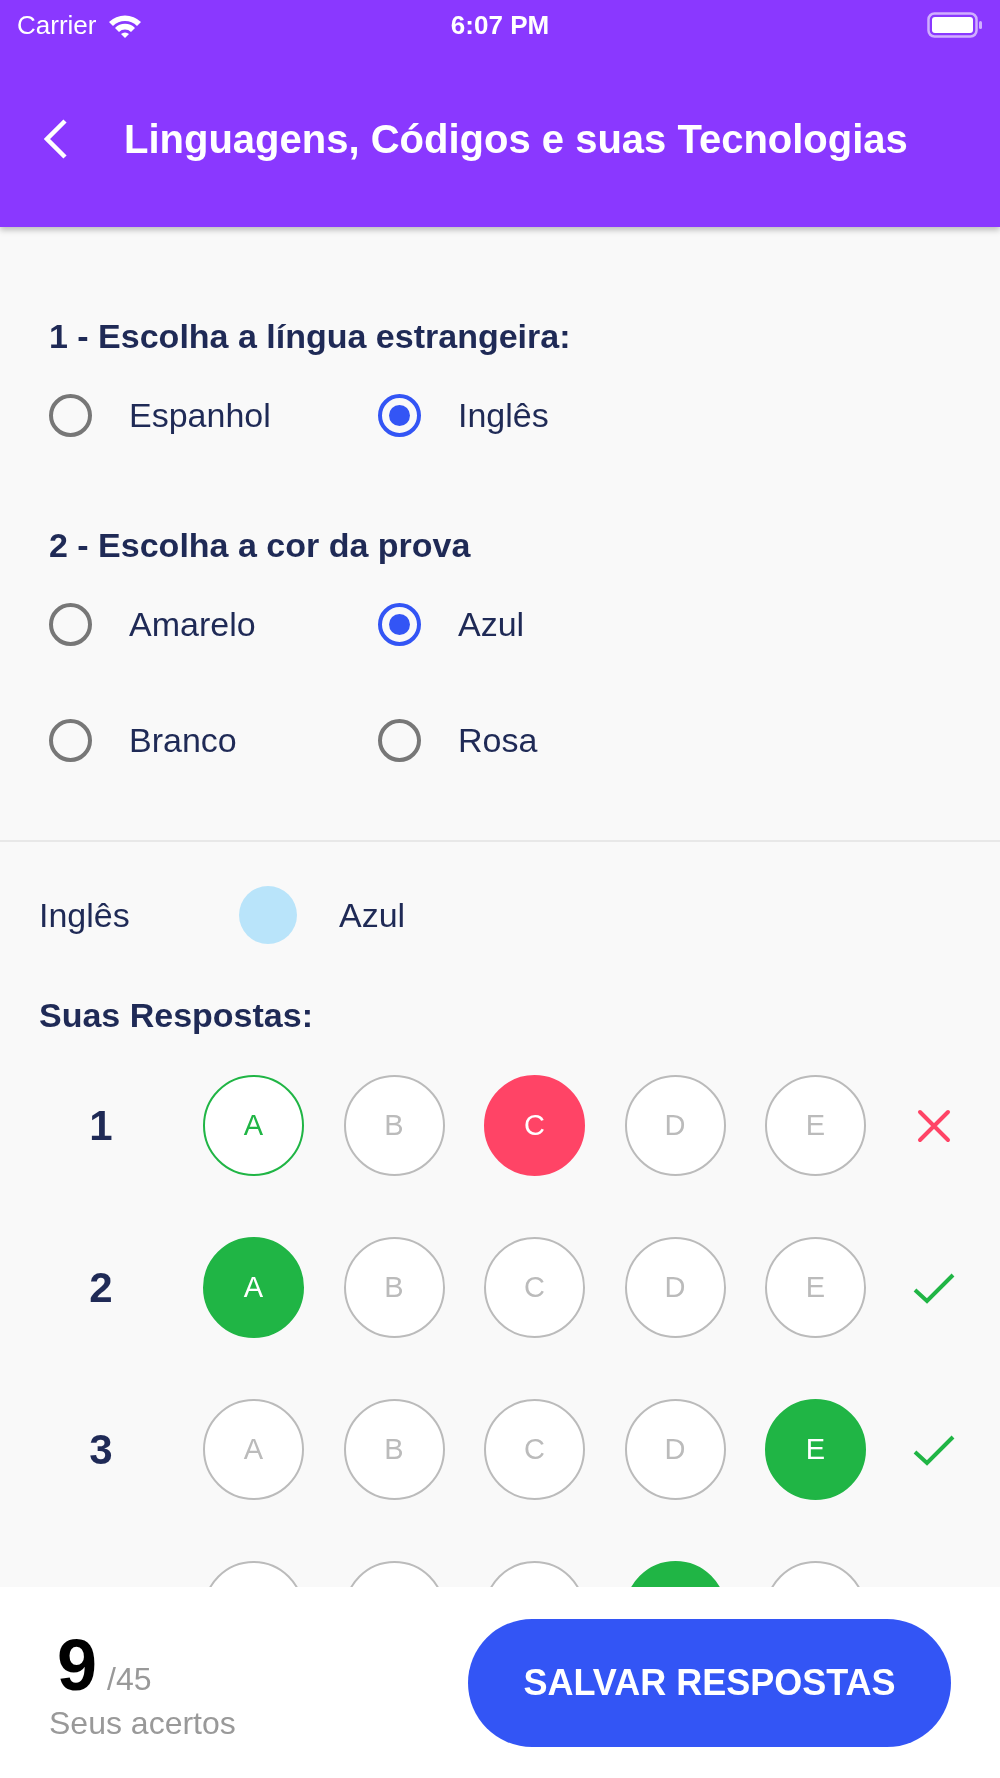  I want to click on option-label: Amarelo, so click(192, 624).